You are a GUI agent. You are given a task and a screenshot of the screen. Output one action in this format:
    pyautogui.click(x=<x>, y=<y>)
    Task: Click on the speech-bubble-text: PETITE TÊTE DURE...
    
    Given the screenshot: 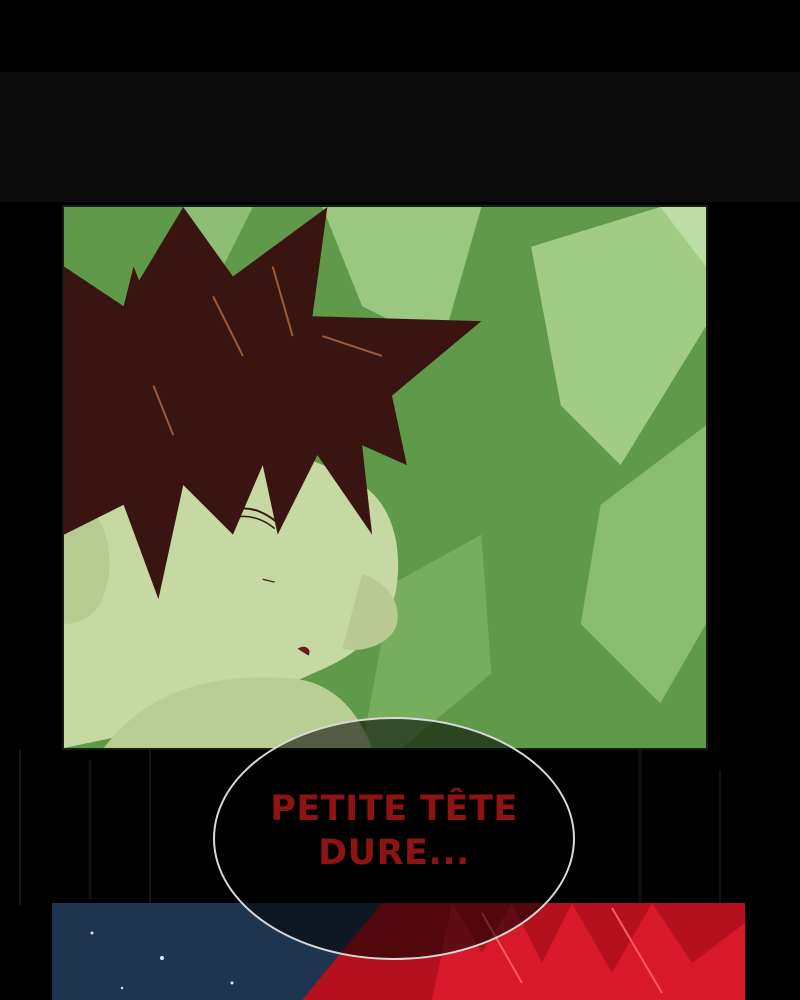 What is the action you would take?
    pyautogui.click(x=394, y=831)
    